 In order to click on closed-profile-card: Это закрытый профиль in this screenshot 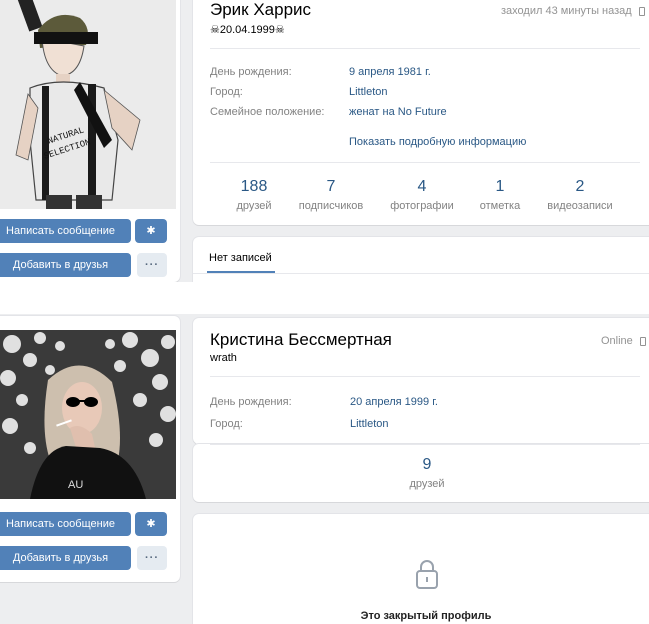, I will do `click(421, 569)`.